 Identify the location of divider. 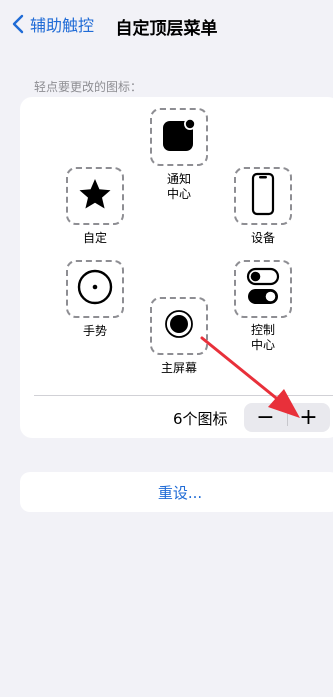
(183, 395).